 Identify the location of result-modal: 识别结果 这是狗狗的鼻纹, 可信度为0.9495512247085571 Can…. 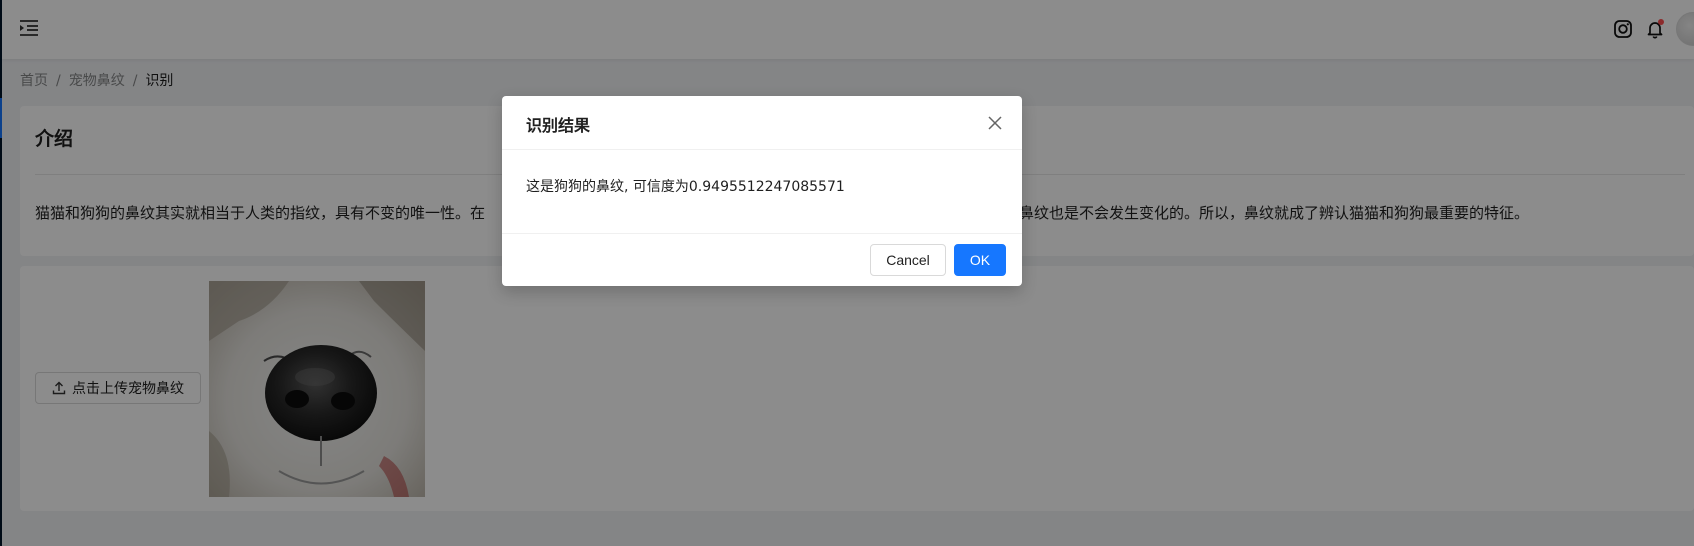
(762, 191).